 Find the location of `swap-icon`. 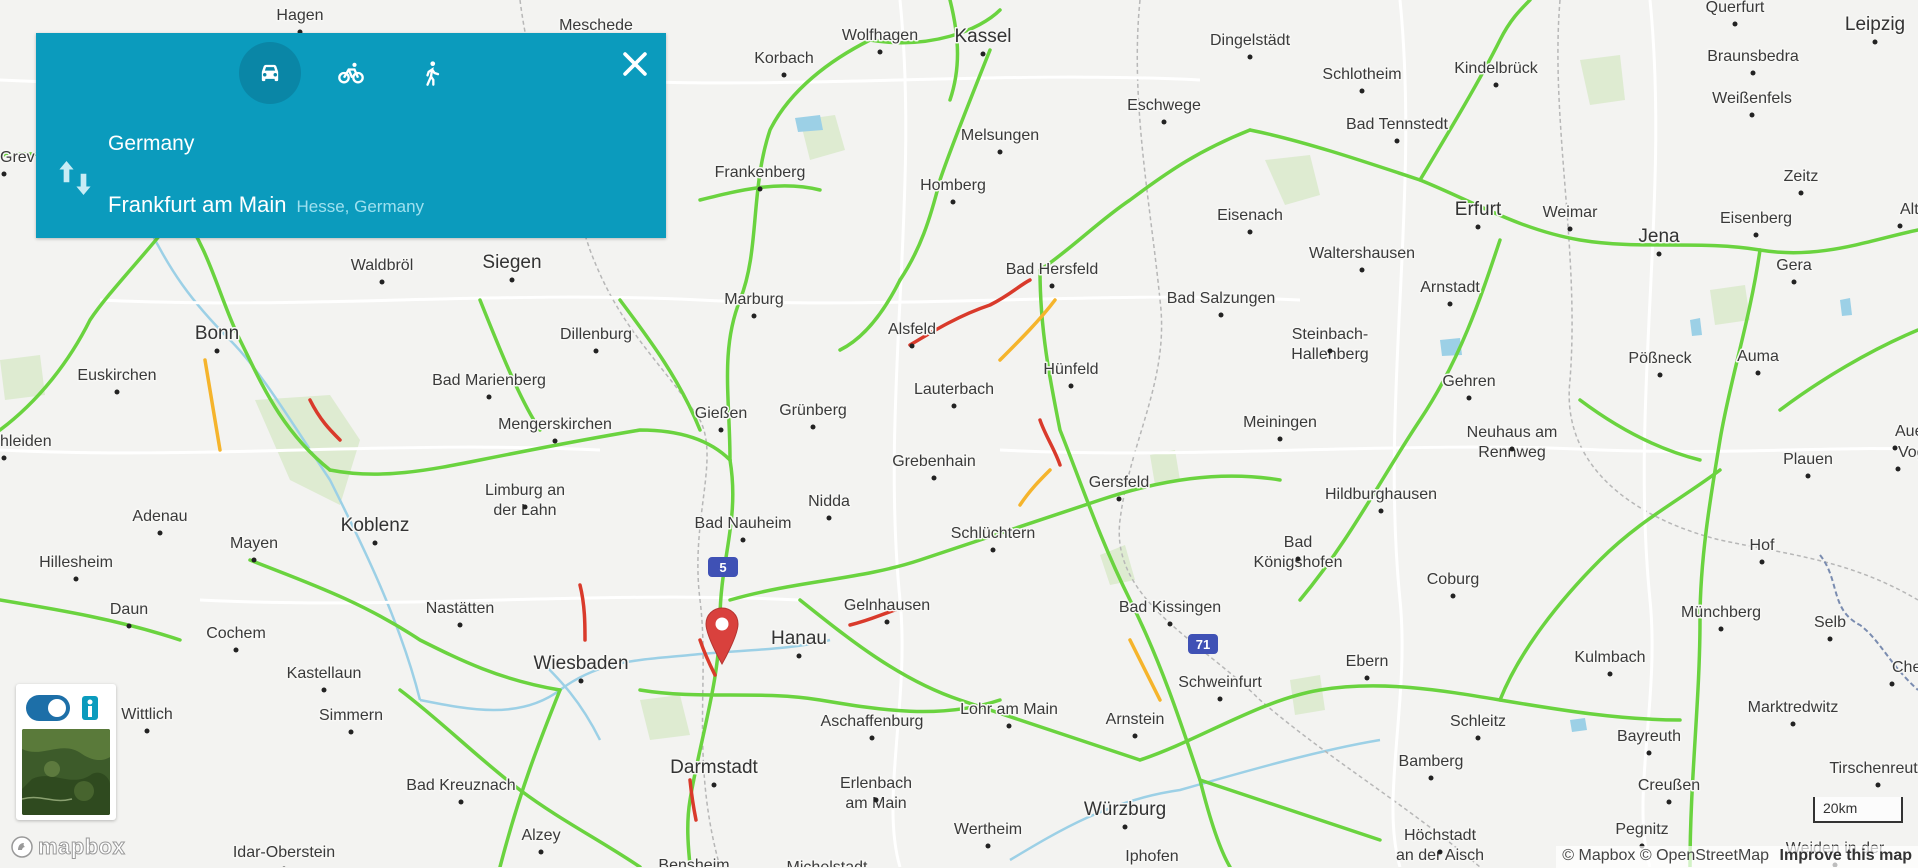

swap-icon is located at coordinates (75, 178).